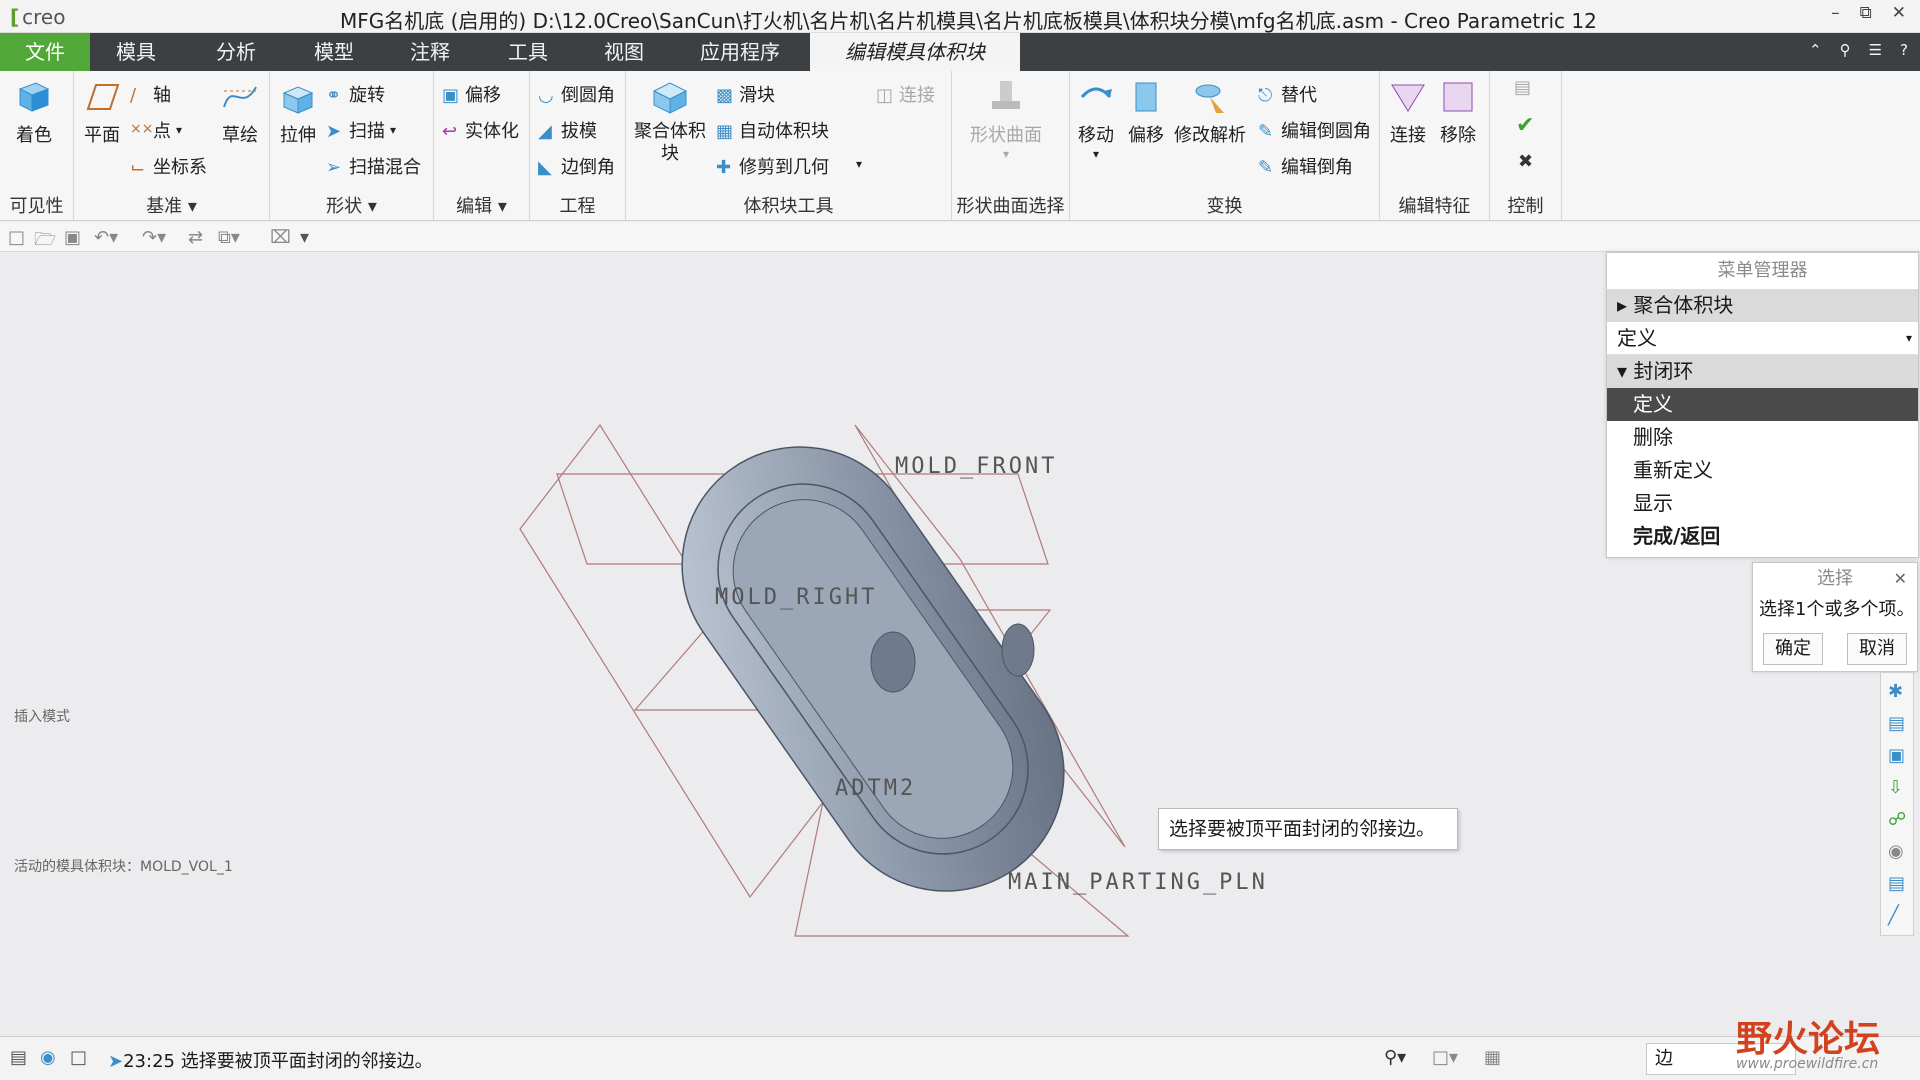 The image size is (1920, 1080). What do you see at coordinates (1096, 119) in the screenshot?
I see `move-button: 移动 ▾` at bounding box center [1096, 119].